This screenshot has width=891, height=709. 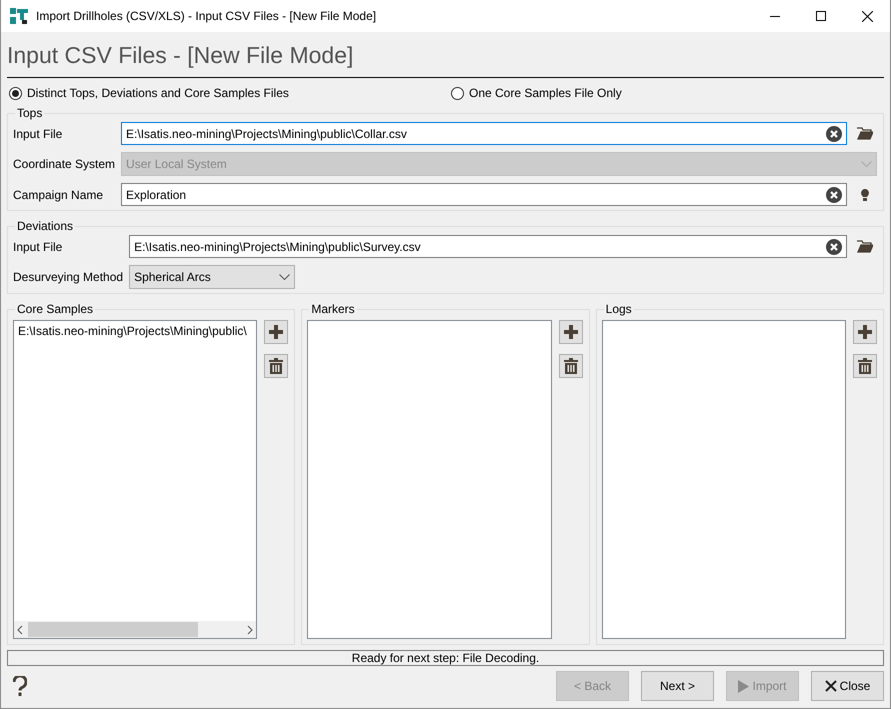 What do you see at coordinates (68, 277) in the screenshot?
I see `field-label: Desurveying Method` at bounding box center [68, 277].